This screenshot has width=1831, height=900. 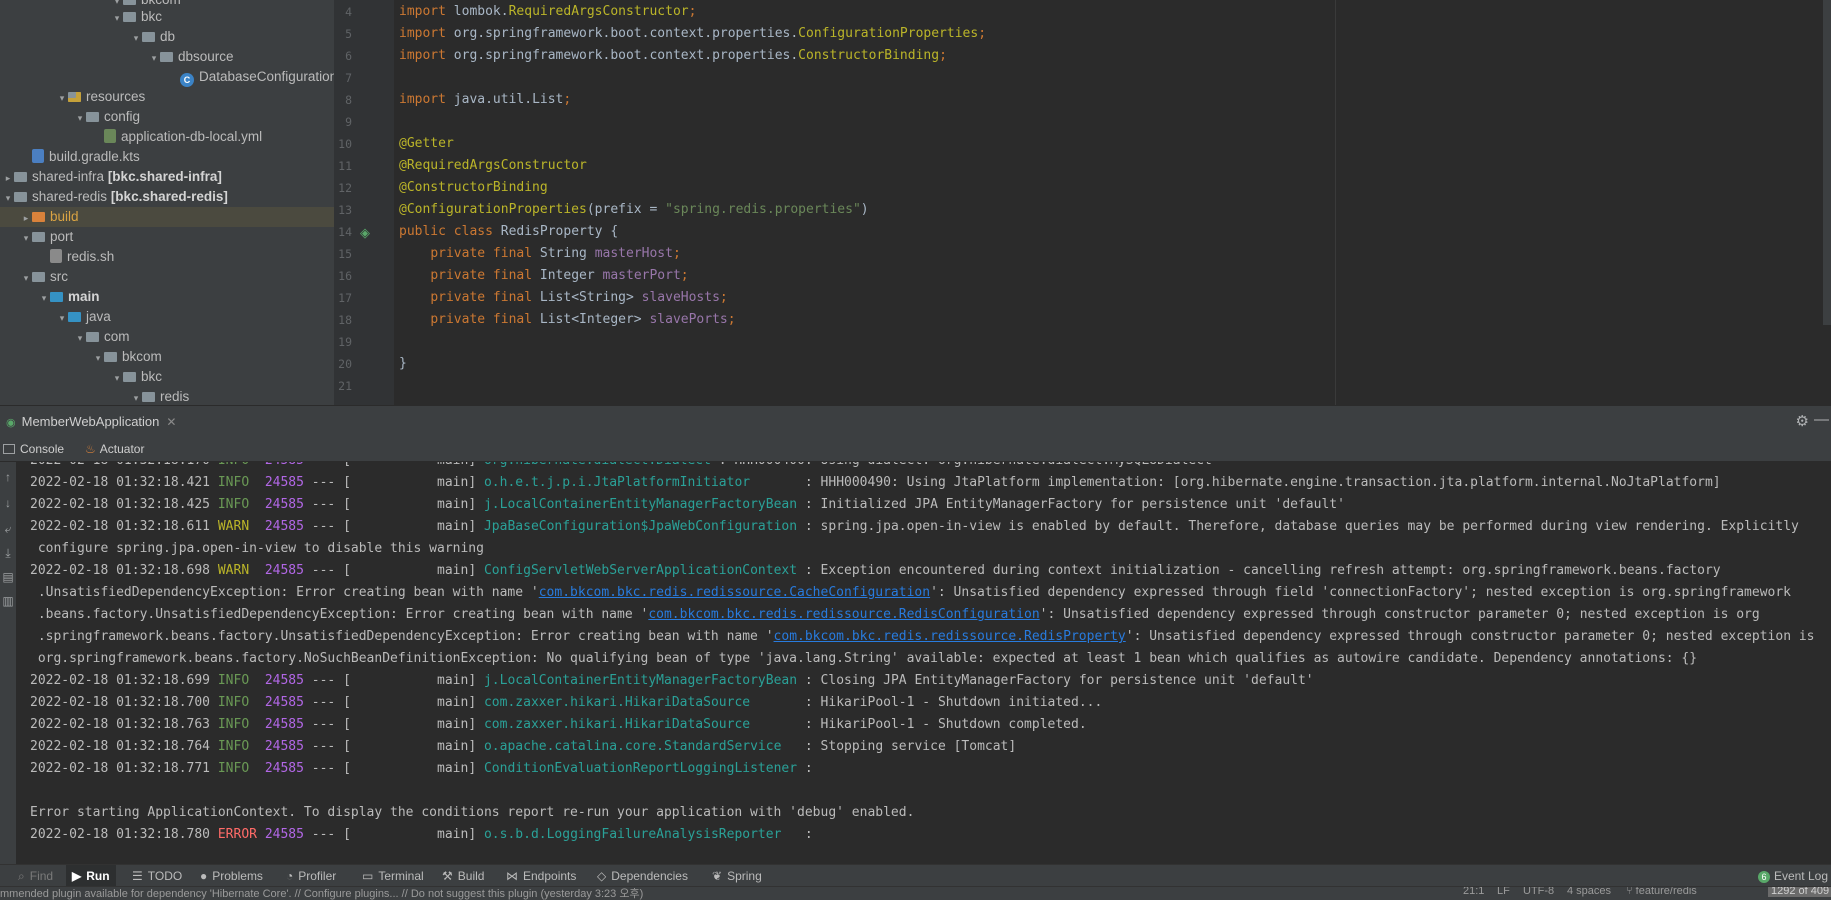 What do you see at coordinates (8, 578) in the screenshot?
I see `print-icon: ▤` at bounding box center [8, 578].